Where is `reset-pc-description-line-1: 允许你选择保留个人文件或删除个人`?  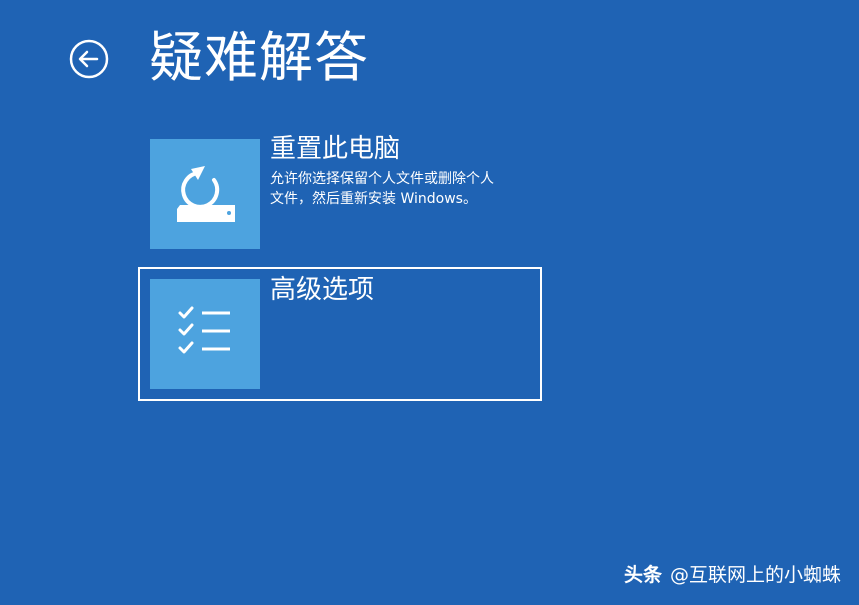 reset-pc-description-line-1: 允许你选择保留个人文件或删除个人 is located at coordinates (382, 179).